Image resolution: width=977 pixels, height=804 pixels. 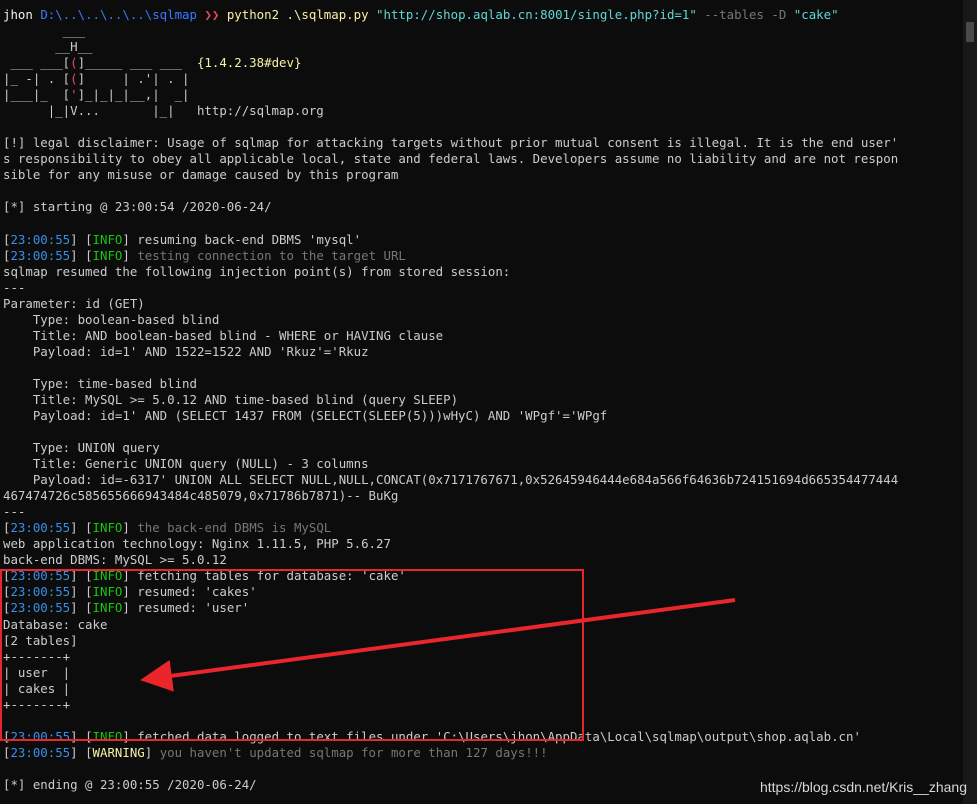 I want to click on terminal-text-segment: ___, so click(x=44, y=31).